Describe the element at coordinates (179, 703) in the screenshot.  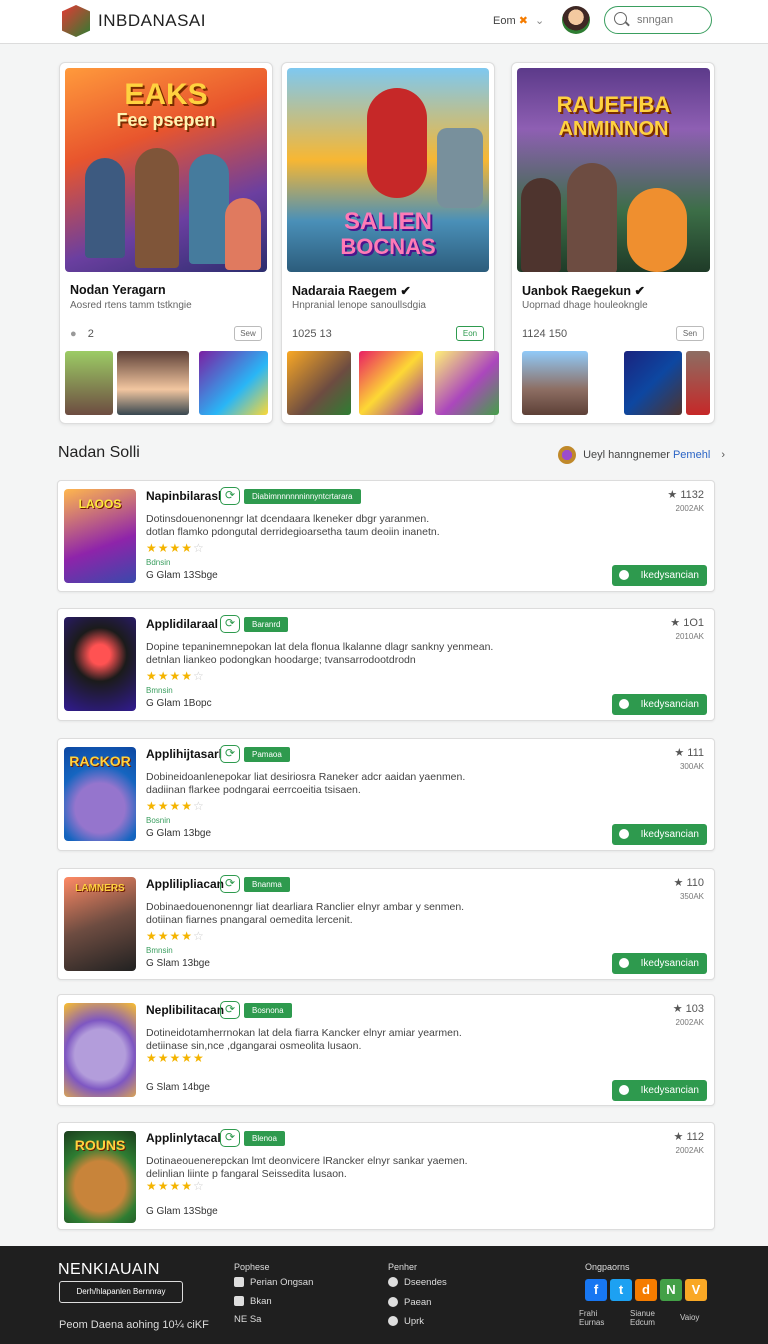
I see `app-meta: G Glam 1Bopc` at that location.